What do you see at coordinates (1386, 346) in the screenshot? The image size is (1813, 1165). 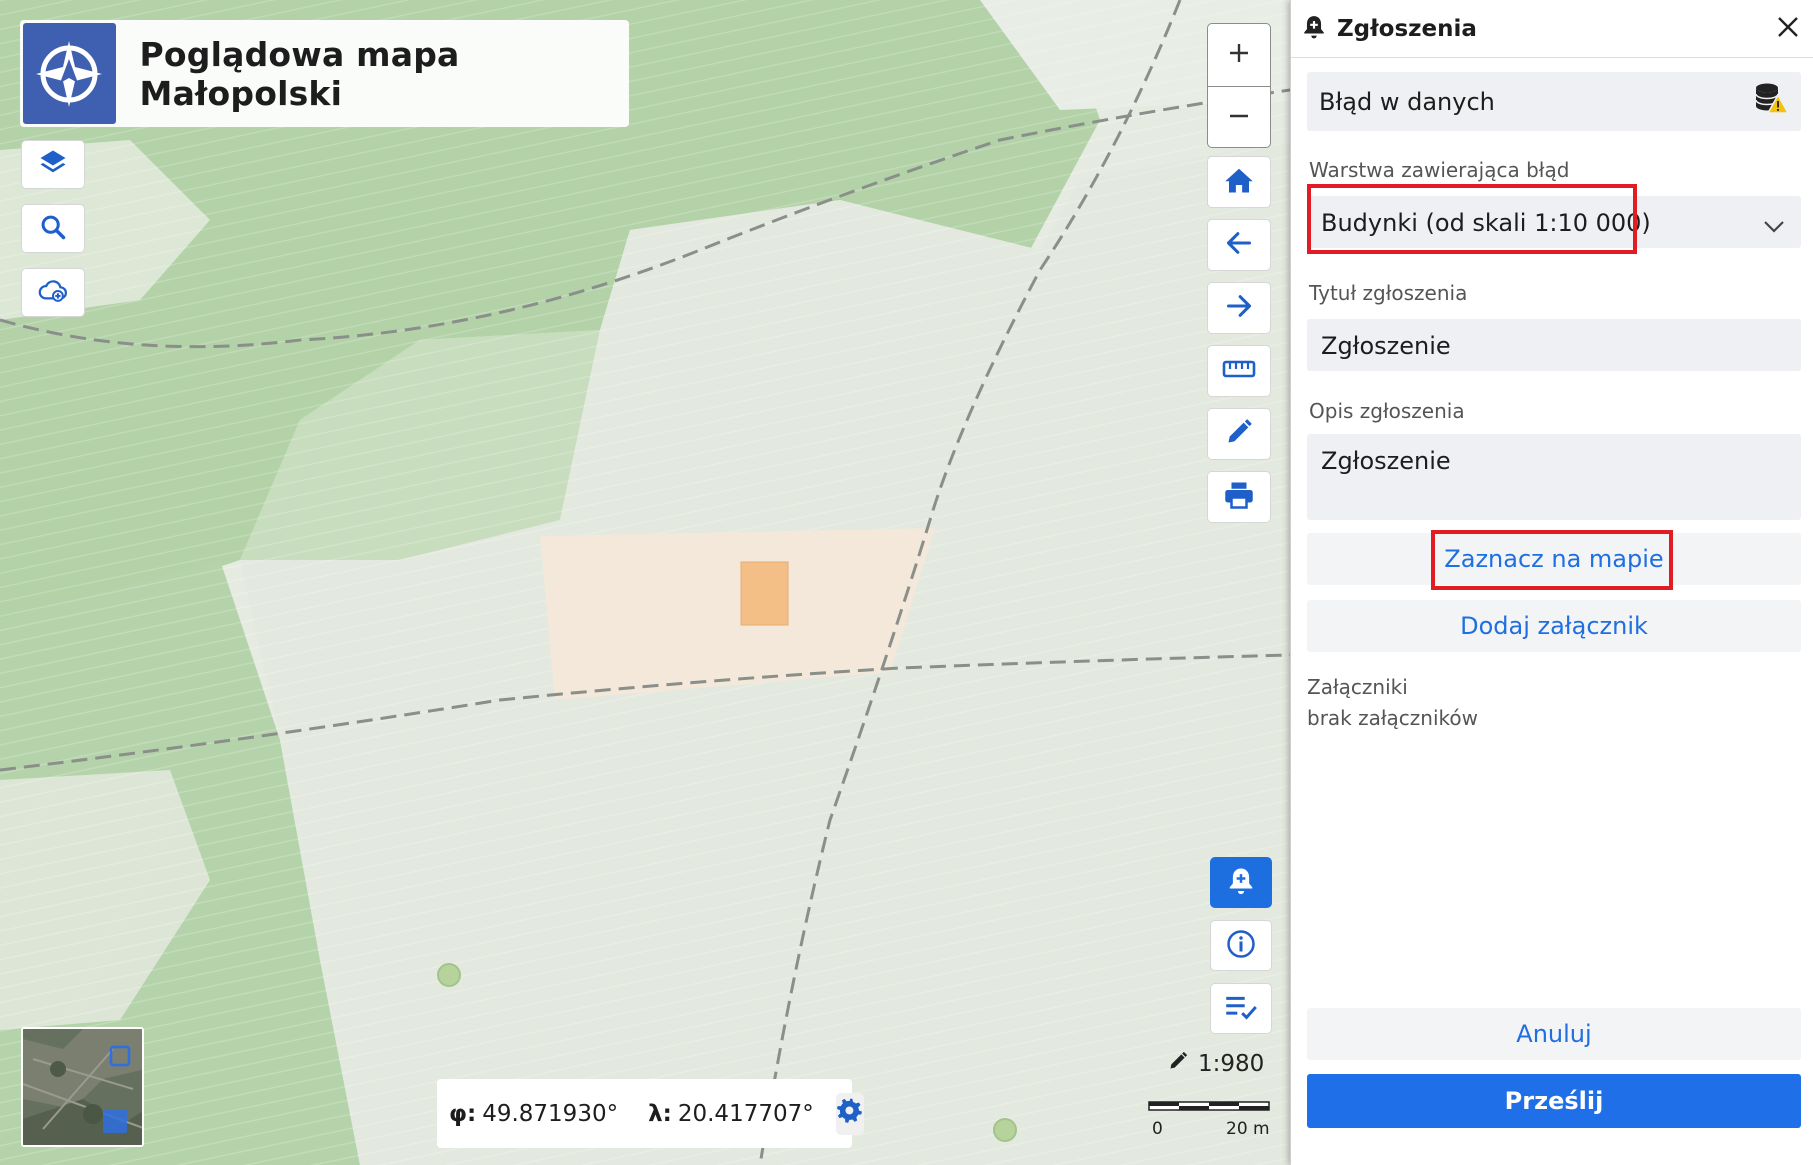 I see `report-title-value: Zgłoszenie` at bounding box center [1386, 346].